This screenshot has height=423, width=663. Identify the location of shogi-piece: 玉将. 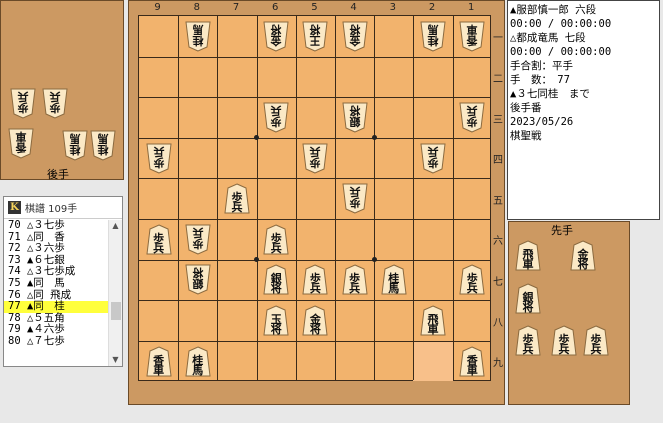
(276, 320).